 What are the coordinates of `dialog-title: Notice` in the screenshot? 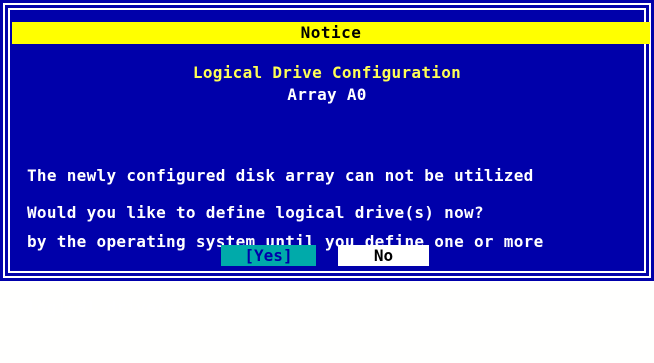 It's located at (331, 33).